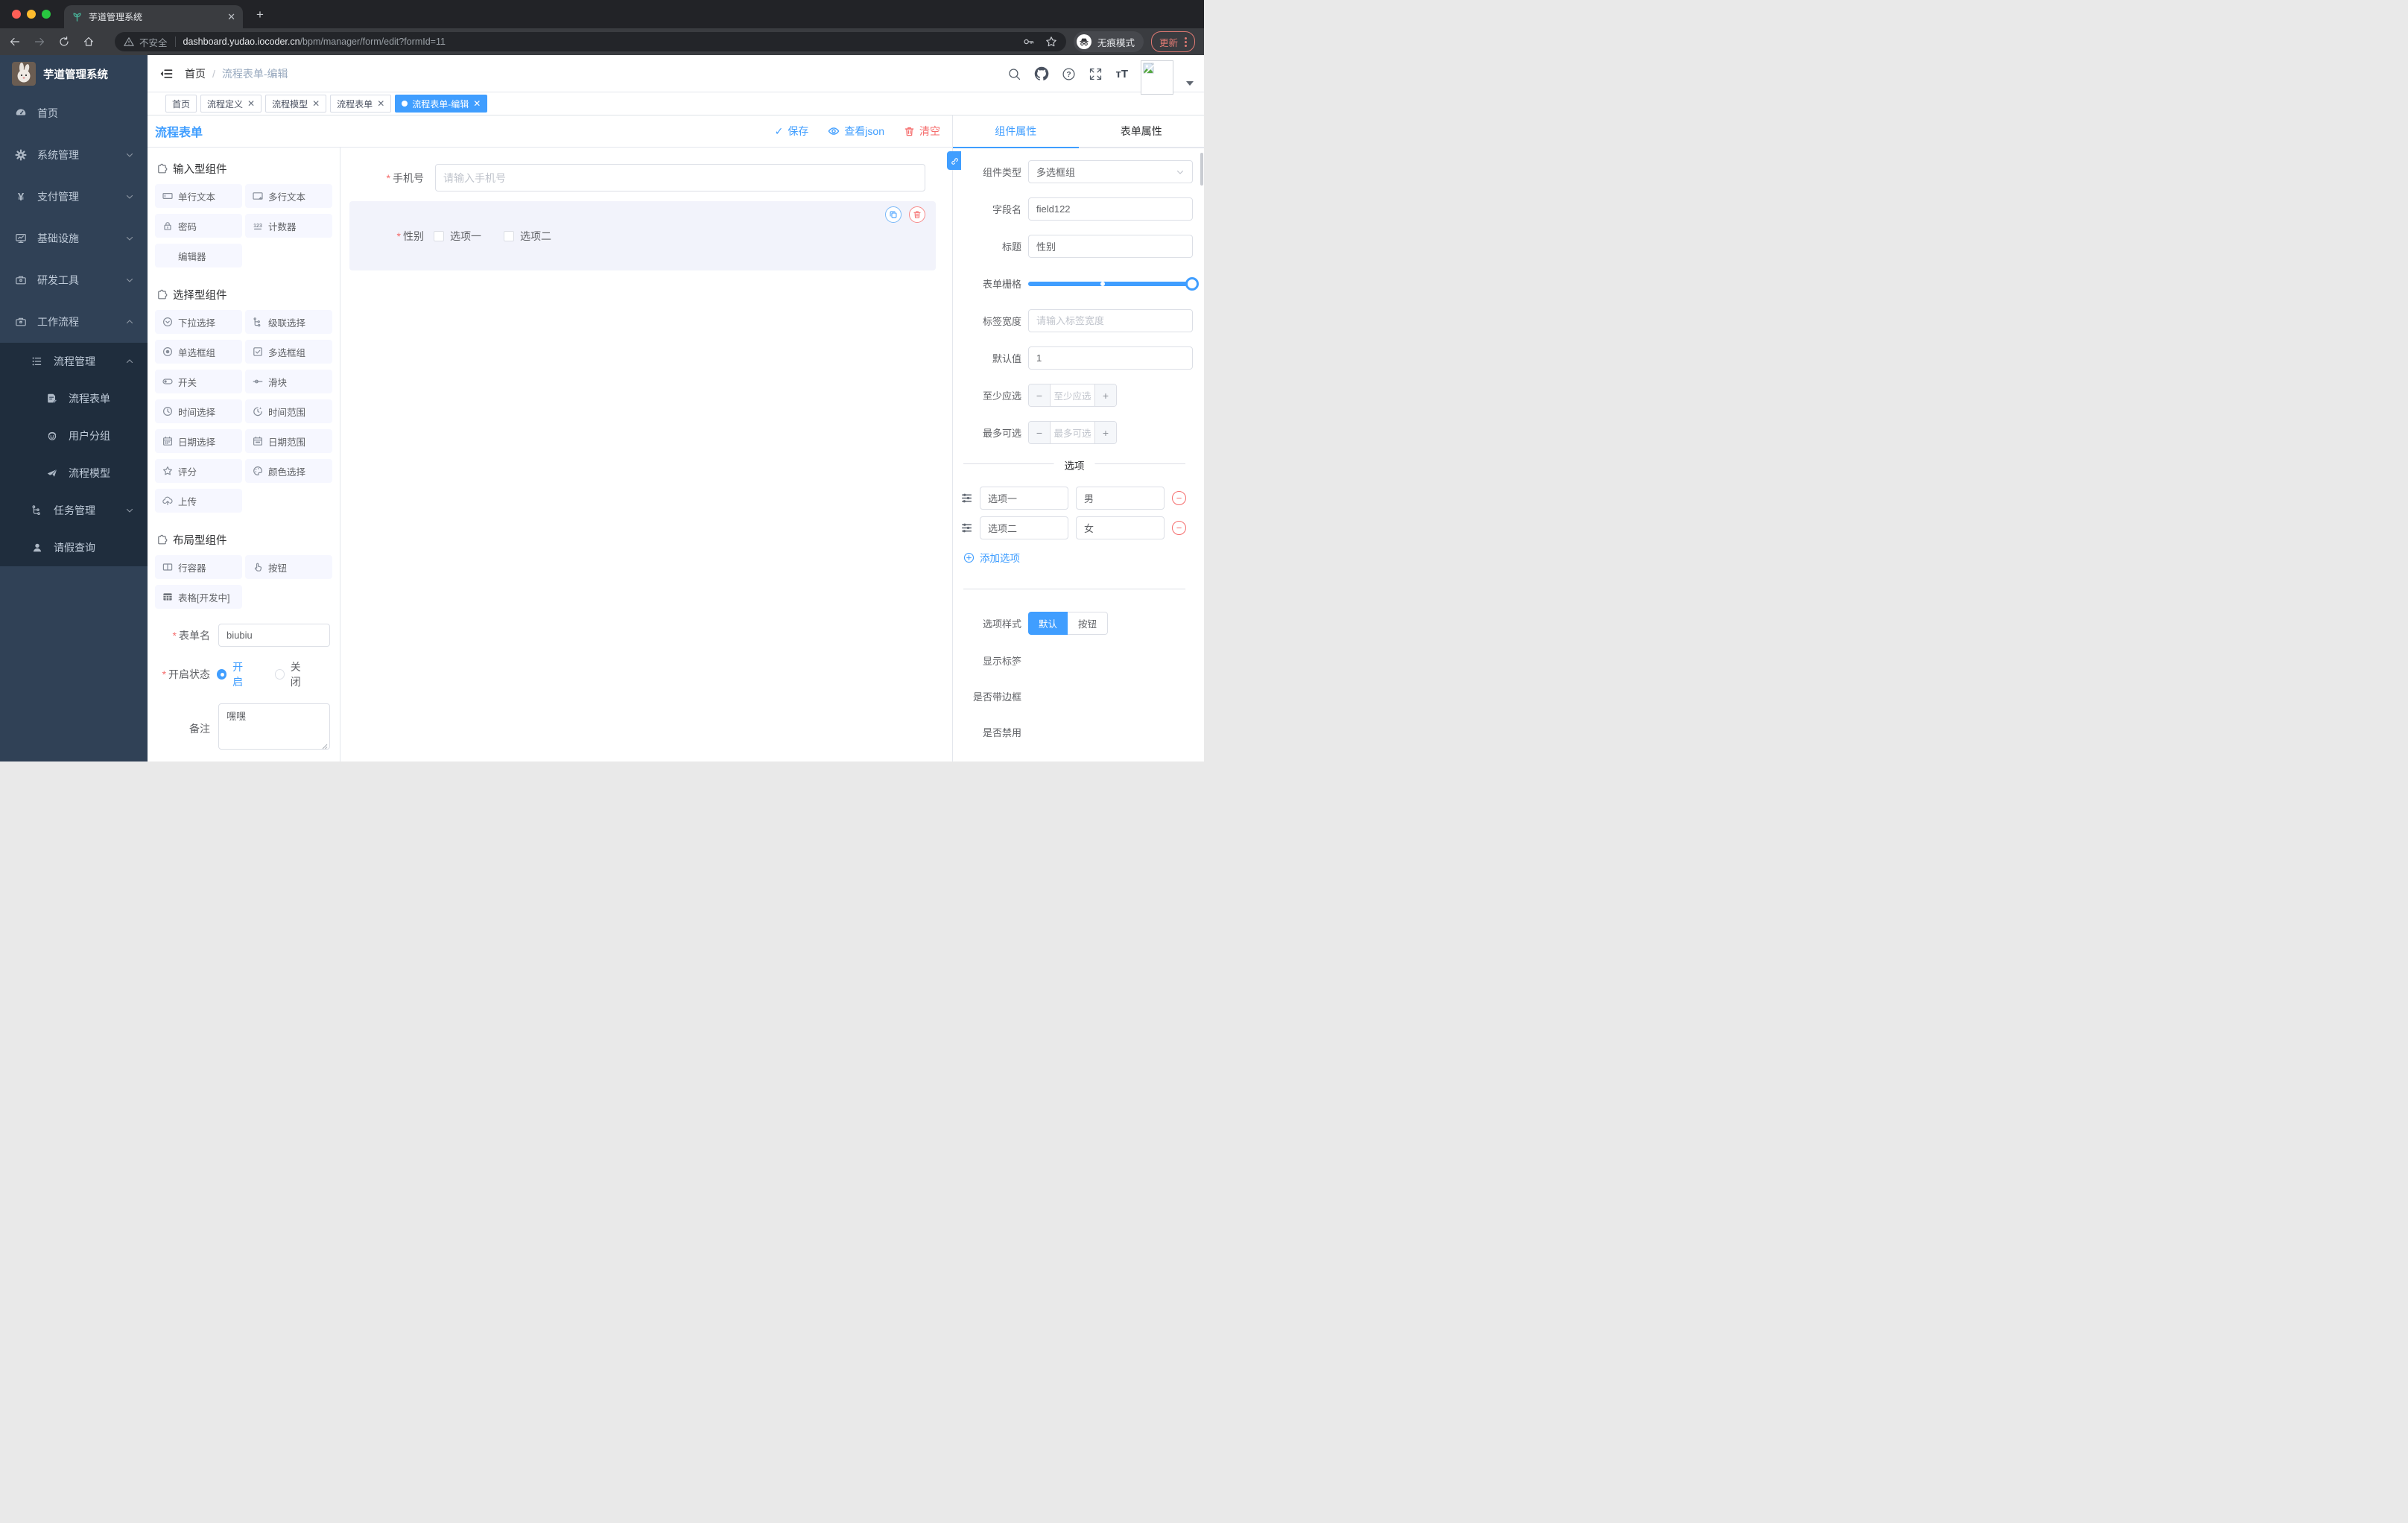 The image size is (2408, 1523). What do you see at coordinates (1051, 42) in the screenshot?
I see `bookmark-star-icon` at bounding box center [1051, 42].